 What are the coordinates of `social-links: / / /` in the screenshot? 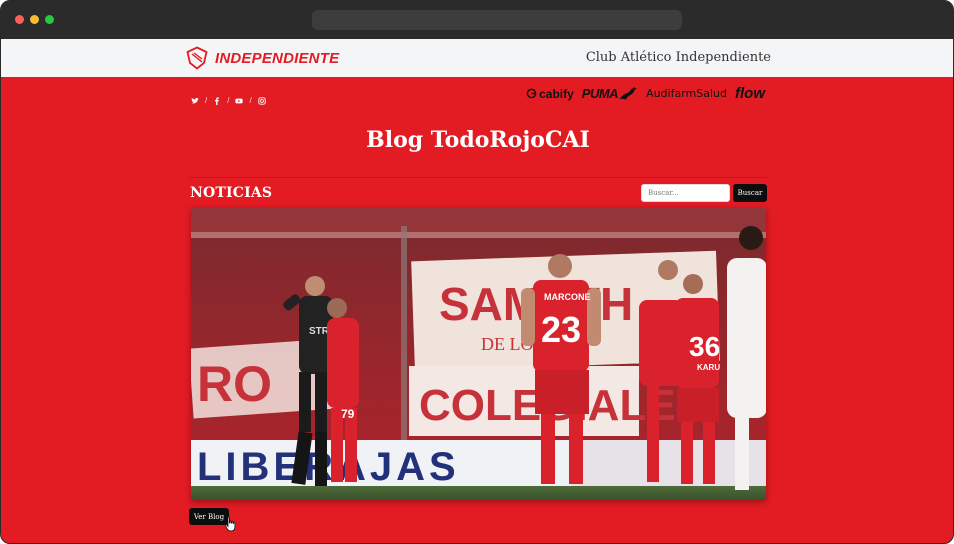 It's located at (228, 100).